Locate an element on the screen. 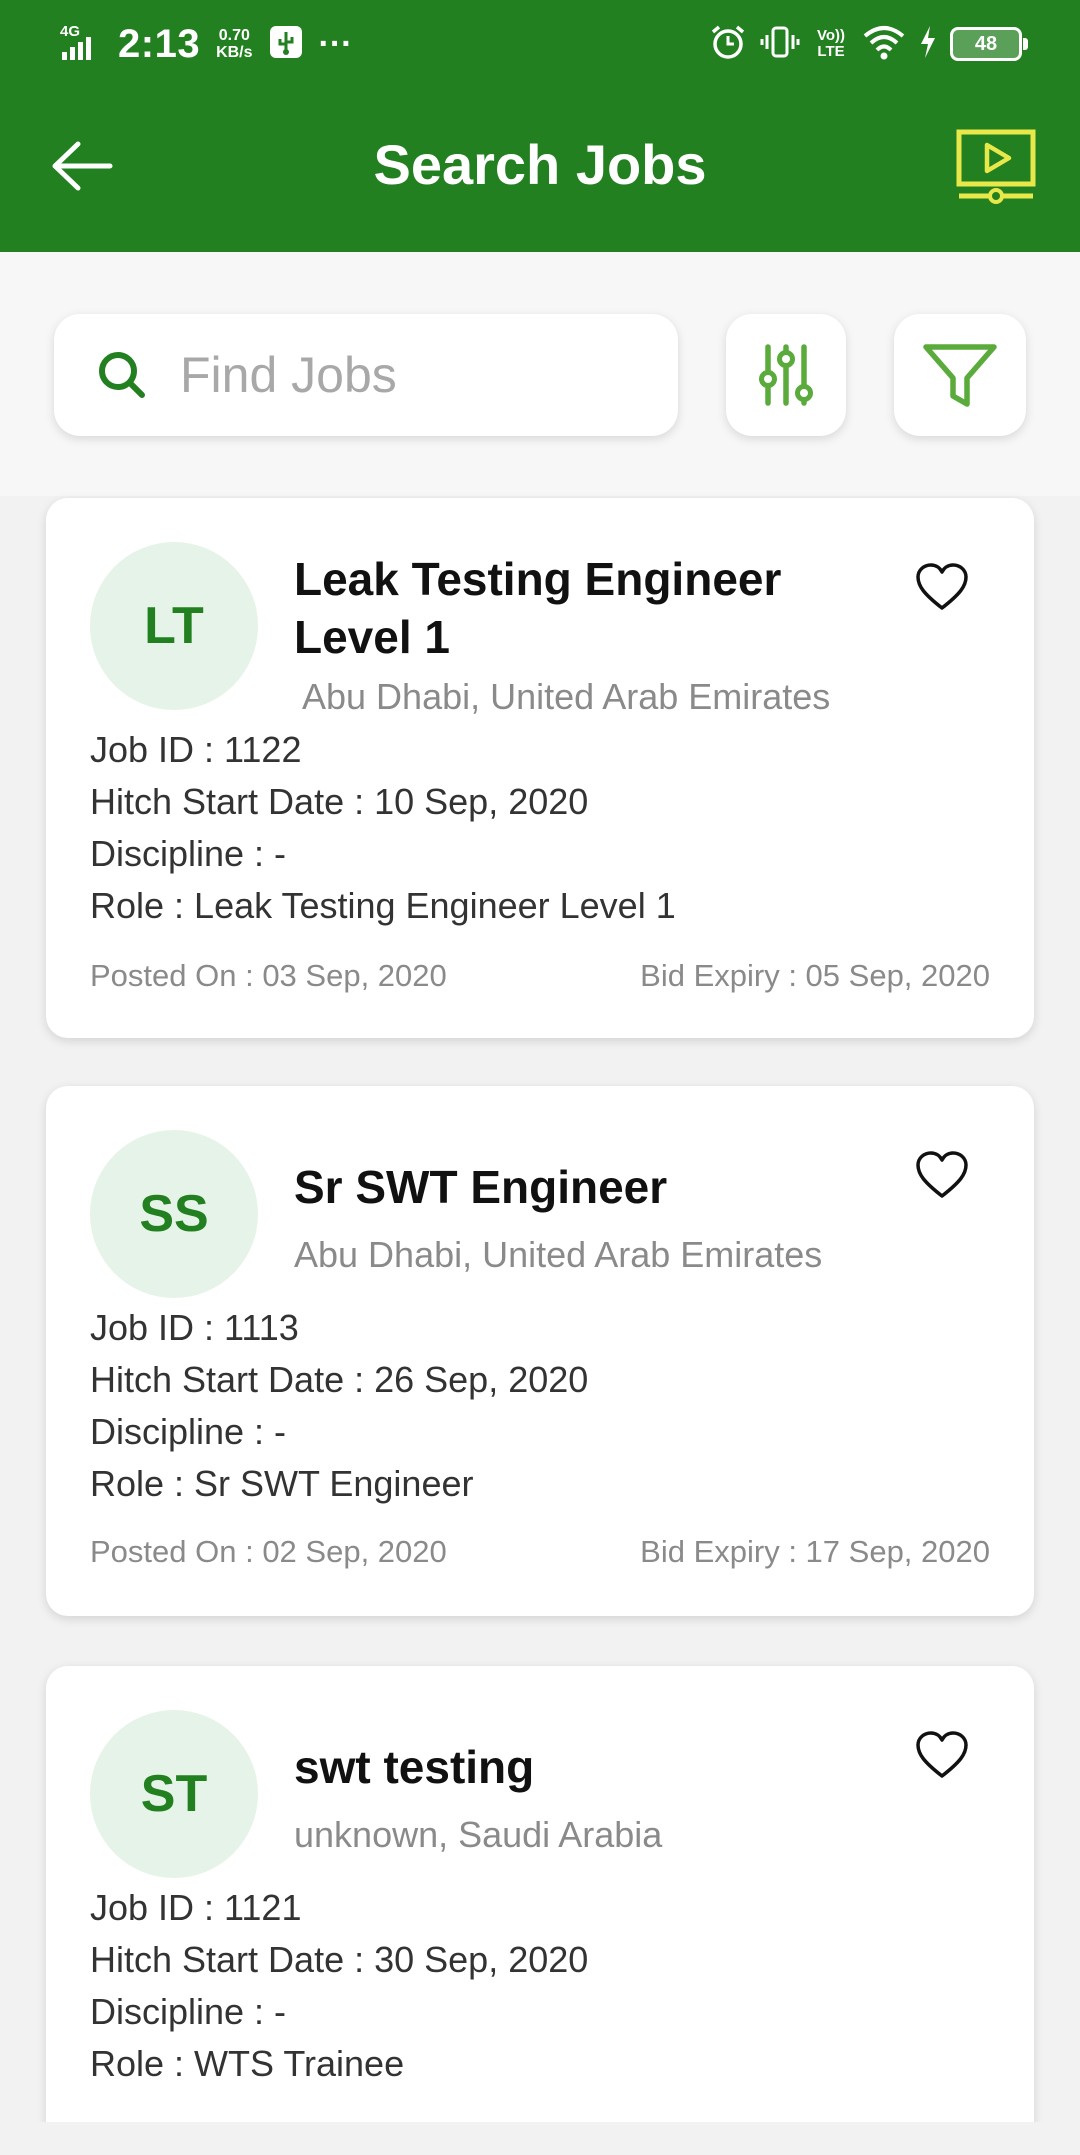  search-icon is located at coordinates (122, 375).